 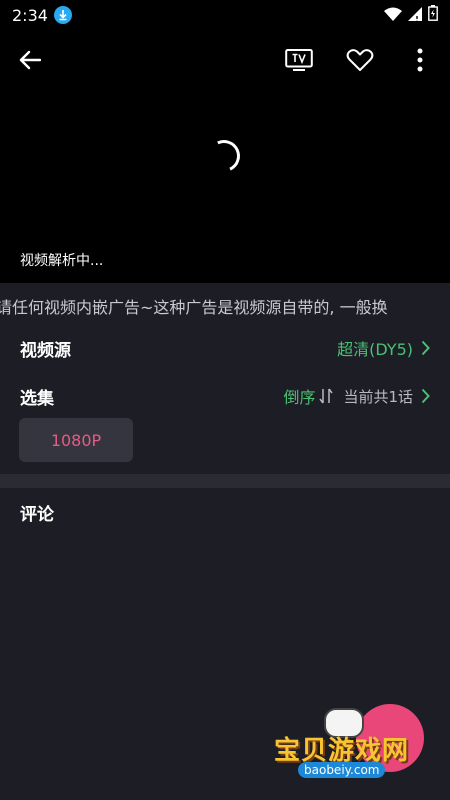 What do you see at coordinates (37, 515) in the screenshot?
I see `comments-title: 评论` at bounding box center [37, 515].